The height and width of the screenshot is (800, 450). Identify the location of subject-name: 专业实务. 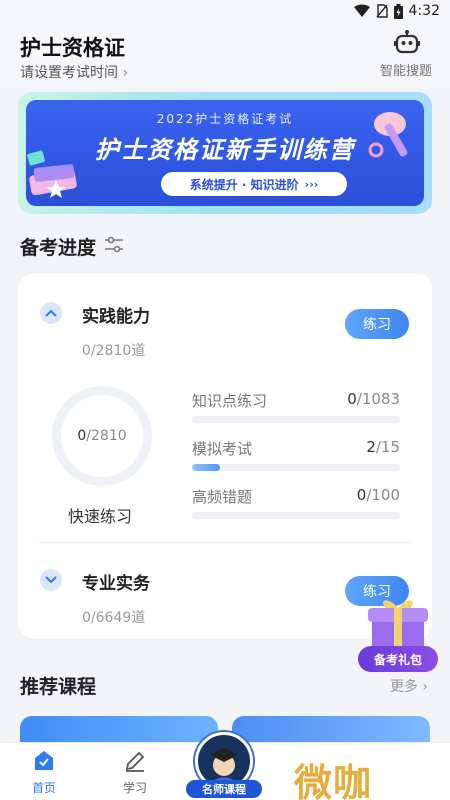
(116, 584).